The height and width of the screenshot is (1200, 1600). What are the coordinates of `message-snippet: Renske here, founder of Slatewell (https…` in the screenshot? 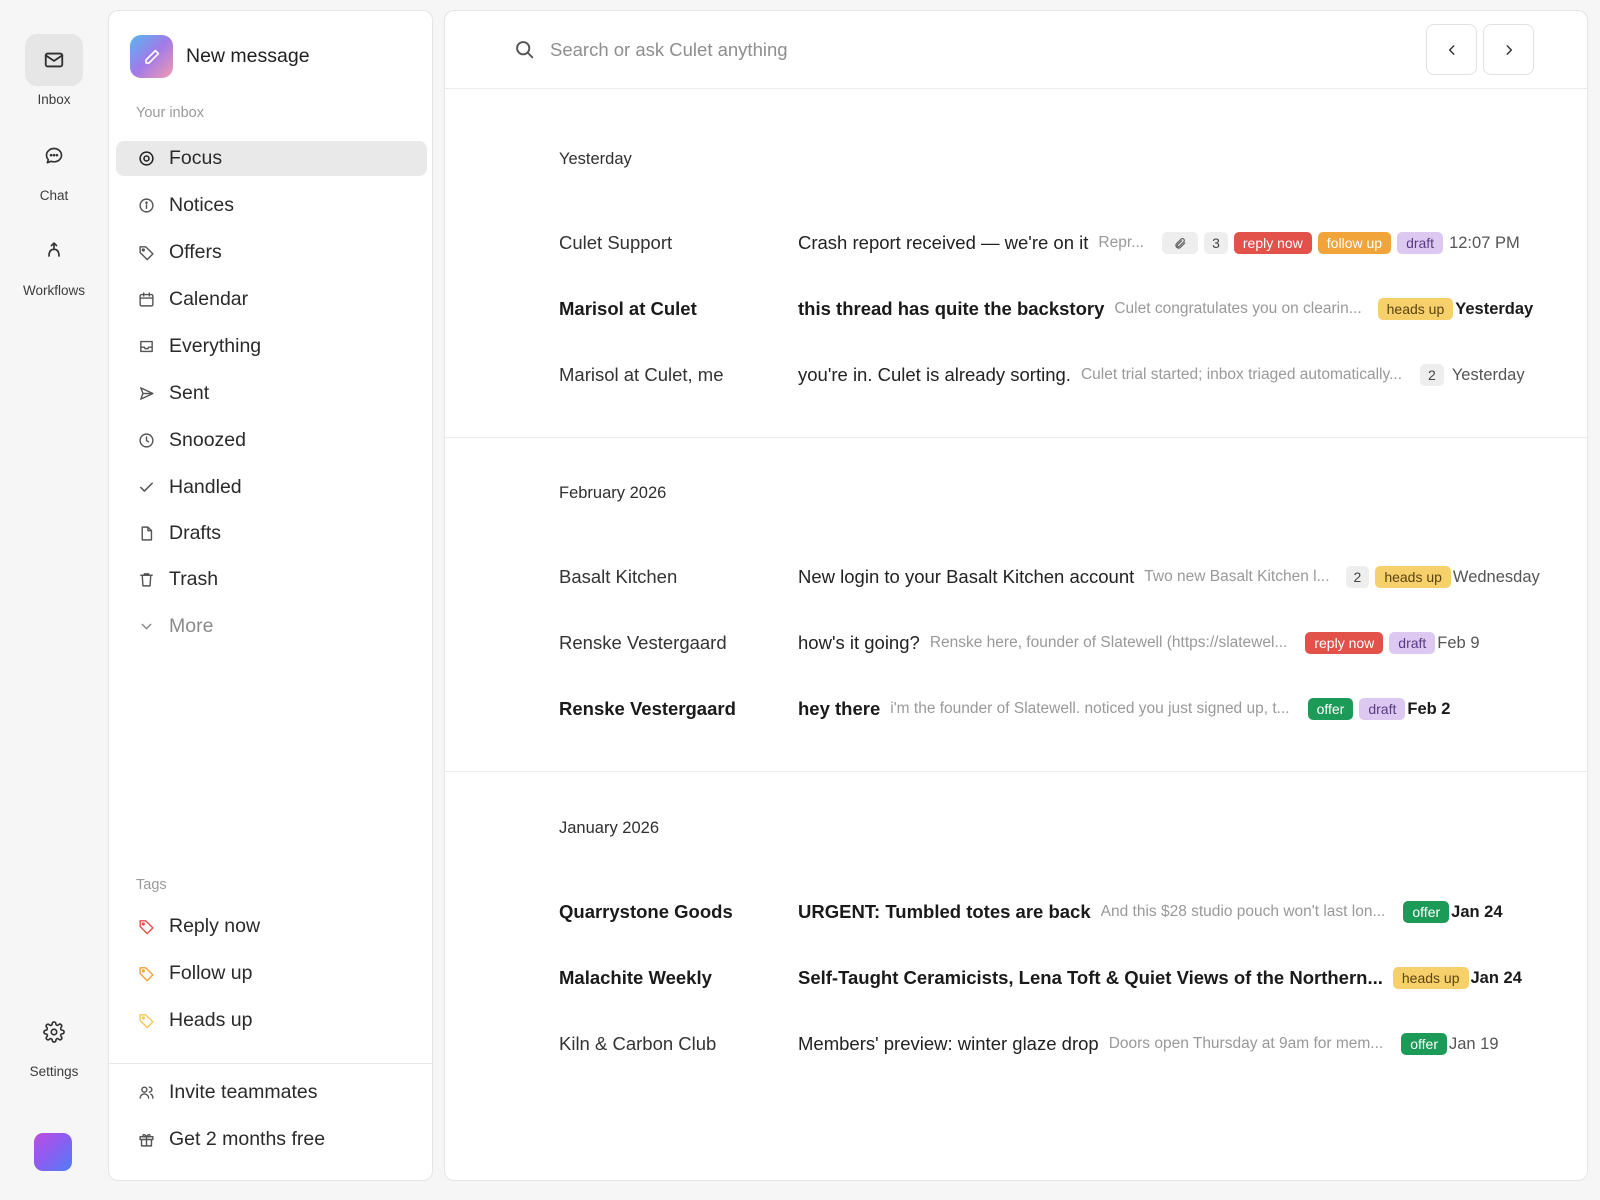 It's located at (1108, 642).